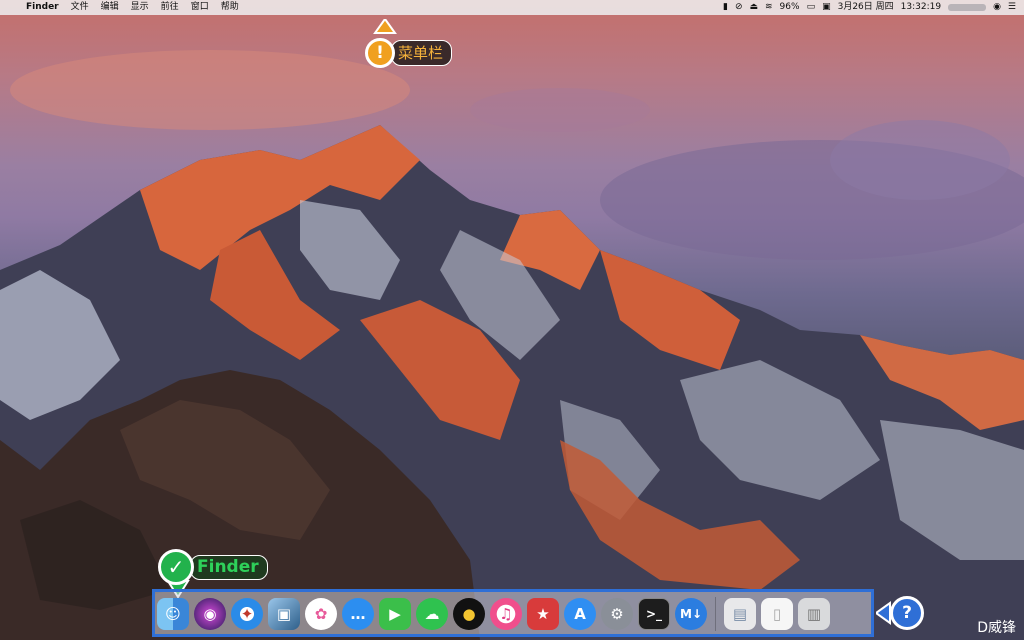 The width and height of the screenshot is (1024, 640). I want to click on dock-trash-icon: ▥, so click(814, 614).